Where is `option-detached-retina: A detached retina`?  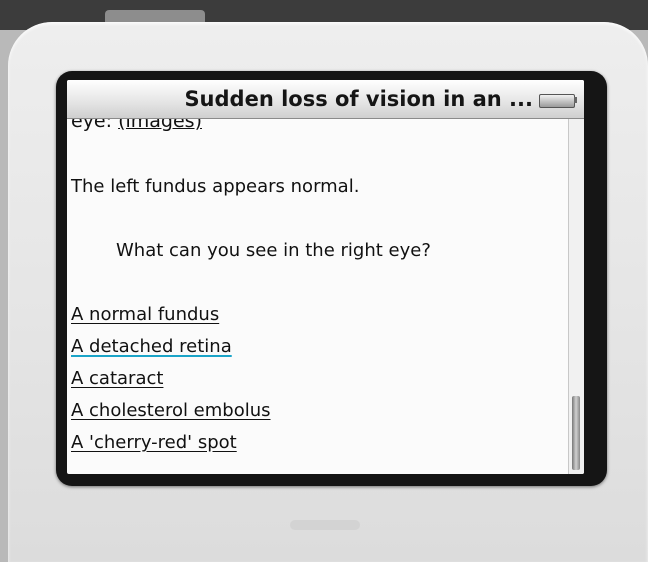
option-detached-retina: A detached retina is located at coordinates (151, 346).